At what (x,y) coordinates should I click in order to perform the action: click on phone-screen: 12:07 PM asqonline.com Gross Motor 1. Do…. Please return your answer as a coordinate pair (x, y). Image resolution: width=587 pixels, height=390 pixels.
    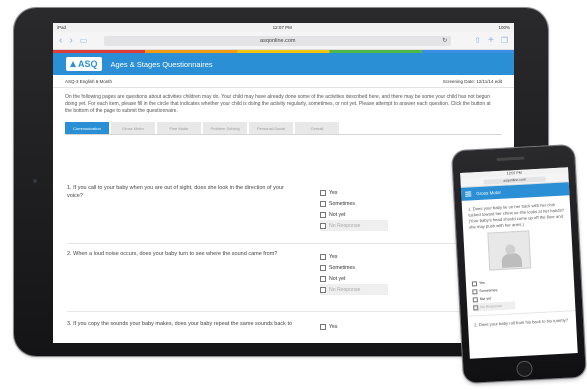
    Looking at the image, I should click on (519, 263).